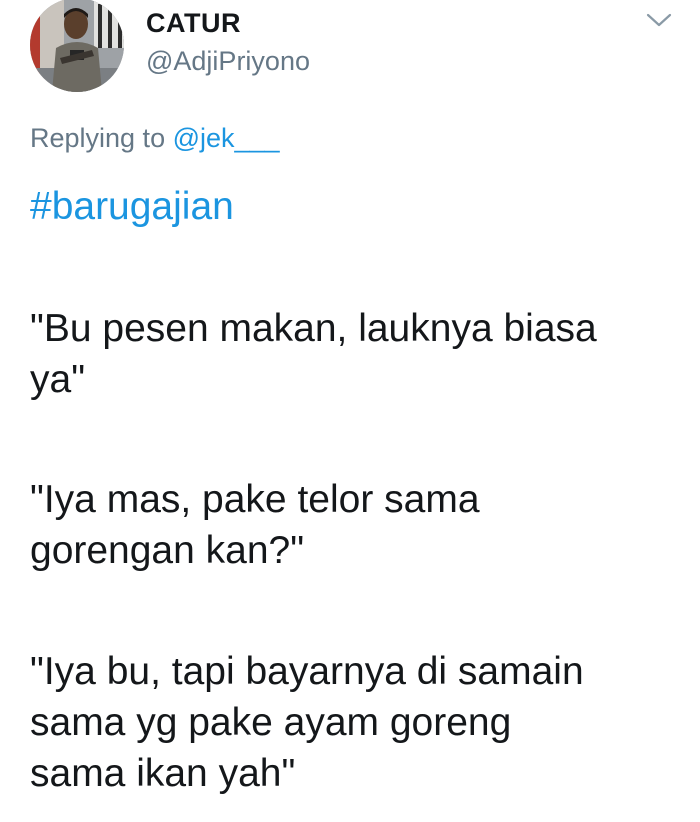 Image resolution: width=700 pixels, height=822 pixels. Describe the element at coordinates (313, 328) in the screenshot. I see `text-line: "Bu pesen makan, lauknya biasa` at that location.